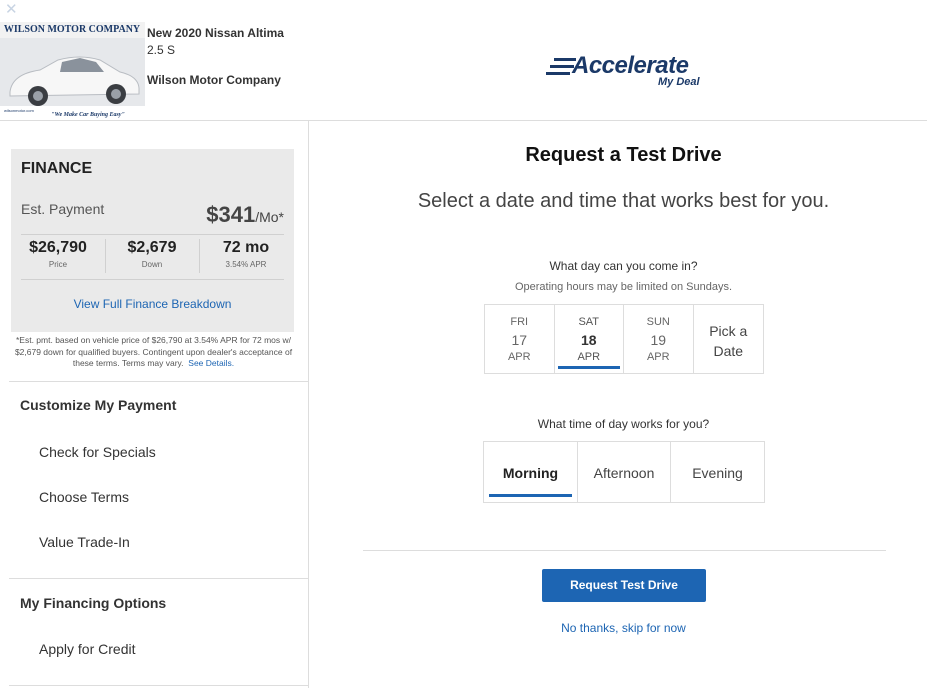 This screenshot has height=688, width=927. I want to click on financing-options-heading: My Financing Options, so click(93, 603).